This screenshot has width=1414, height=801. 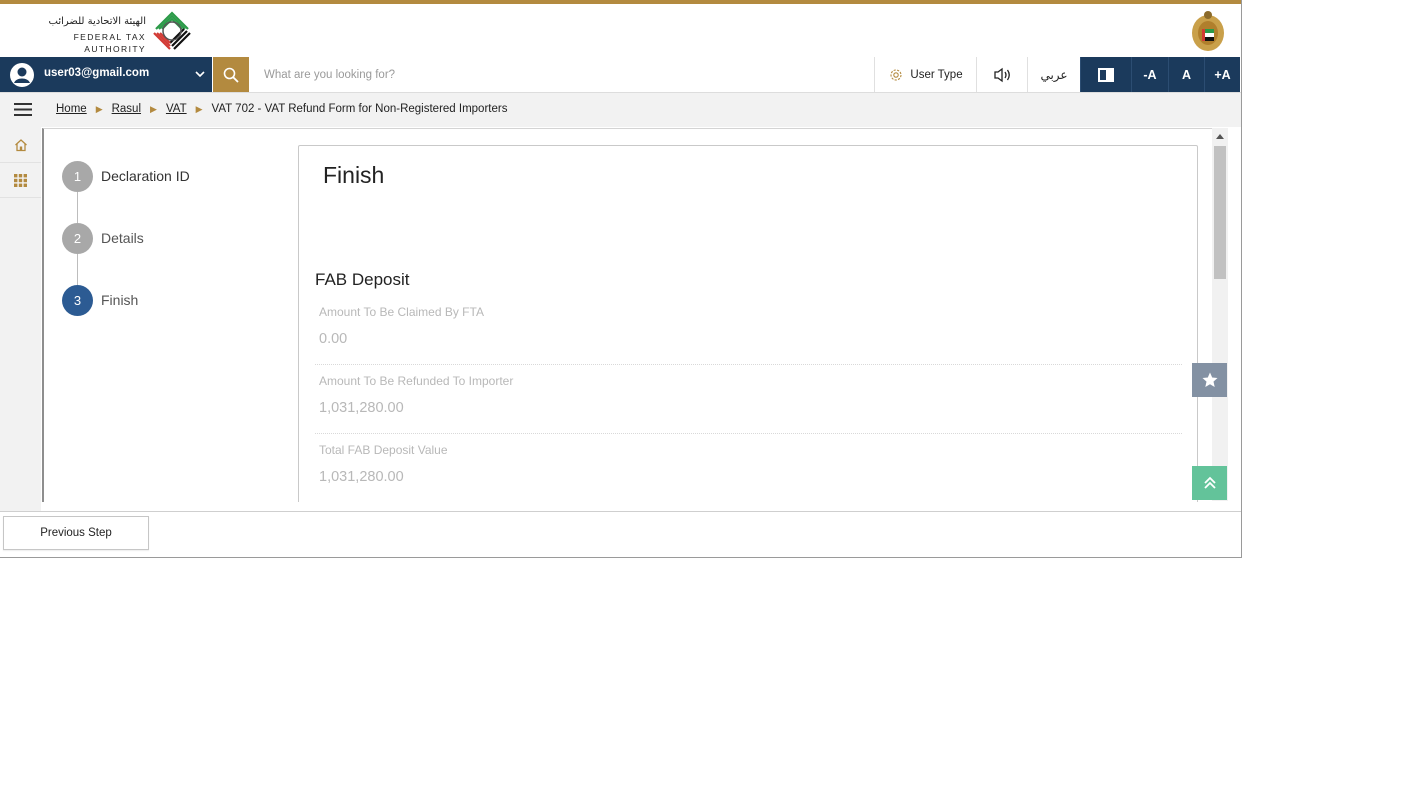 I want to click on step-number: 2, so click(x=77, y=238).